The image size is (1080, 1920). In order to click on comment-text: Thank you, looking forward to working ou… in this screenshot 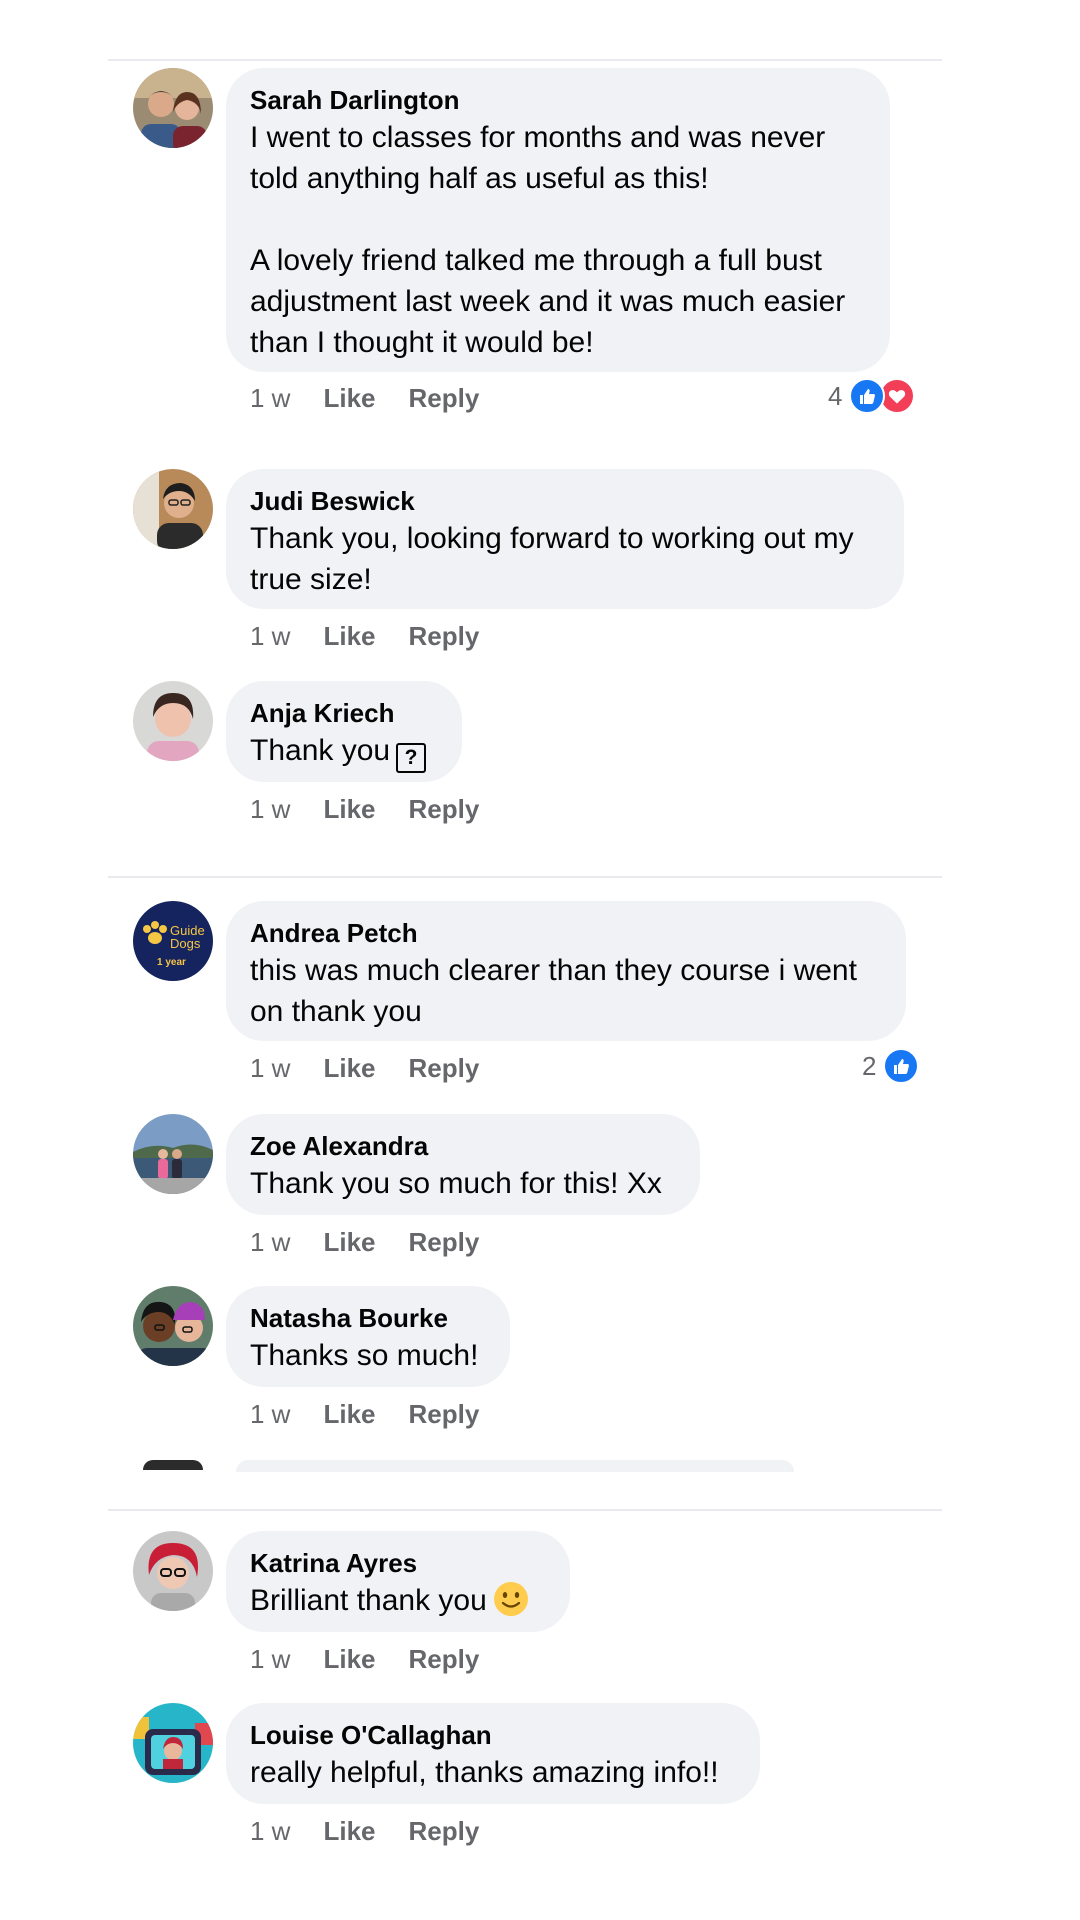, I will do `click(552, 559)`.